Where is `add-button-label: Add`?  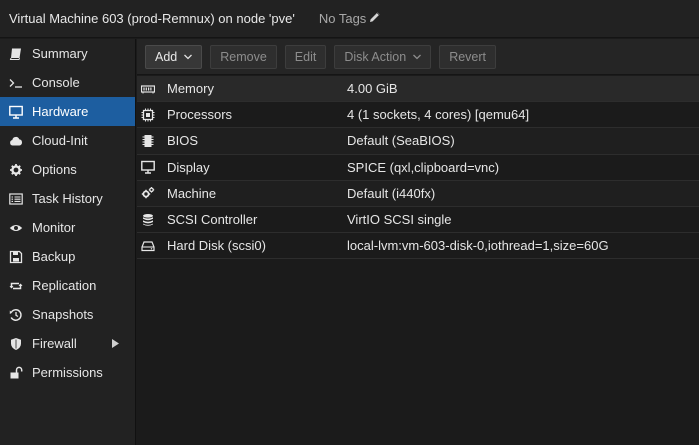 add-button-label: Add is located at coordinates (166, 56).